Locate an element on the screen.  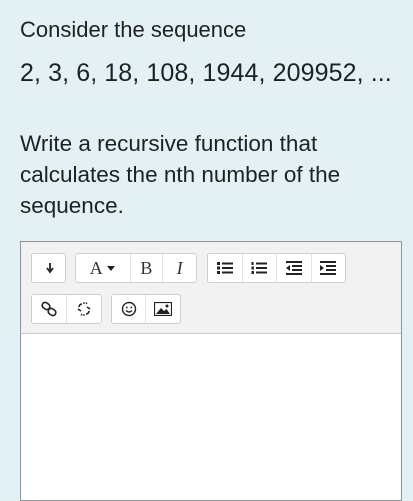
emoji-icon is located at coordinates (128, 309).